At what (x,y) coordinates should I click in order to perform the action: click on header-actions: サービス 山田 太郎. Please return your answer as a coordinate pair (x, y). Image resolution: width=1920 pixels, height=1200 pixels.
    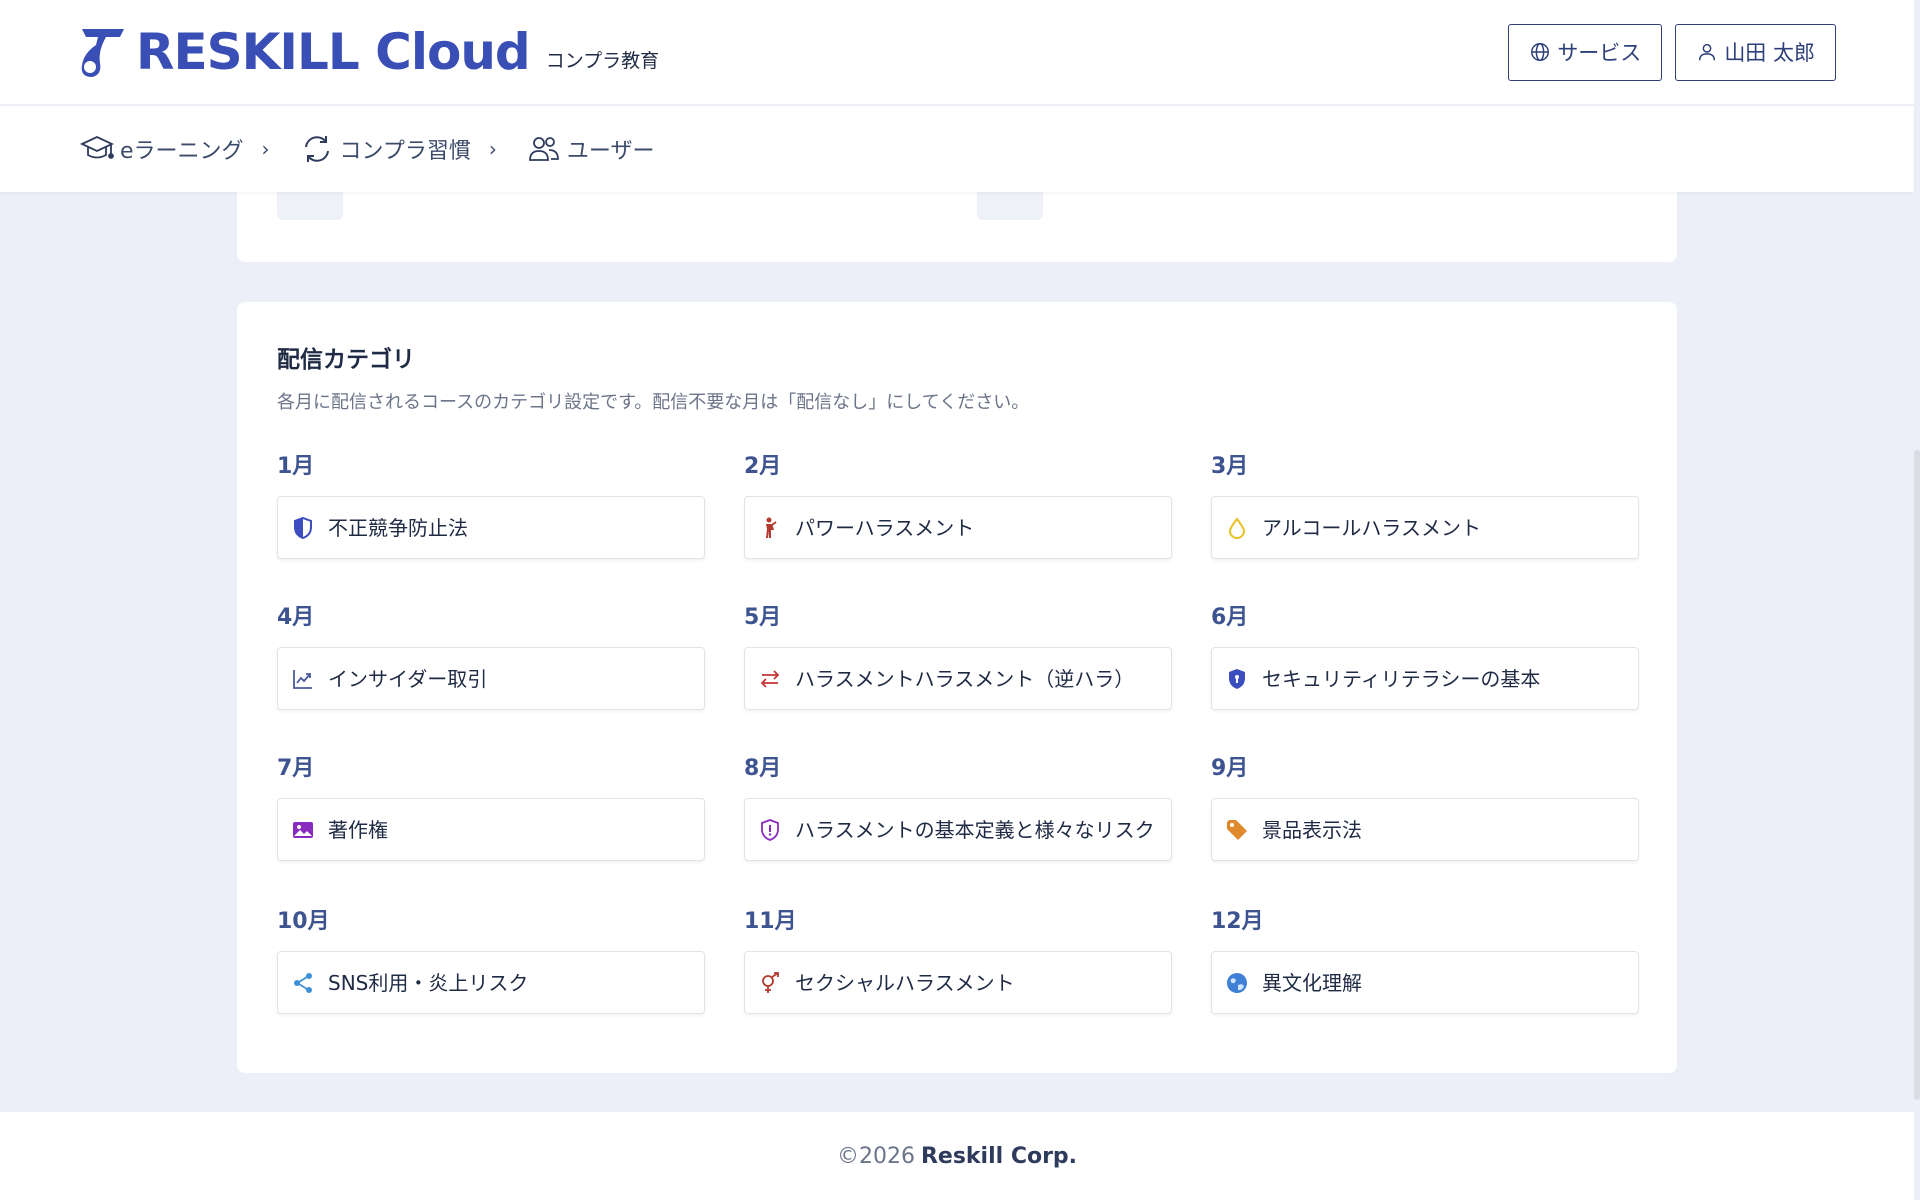
    Looking at the image, I should click on (1672, 52).